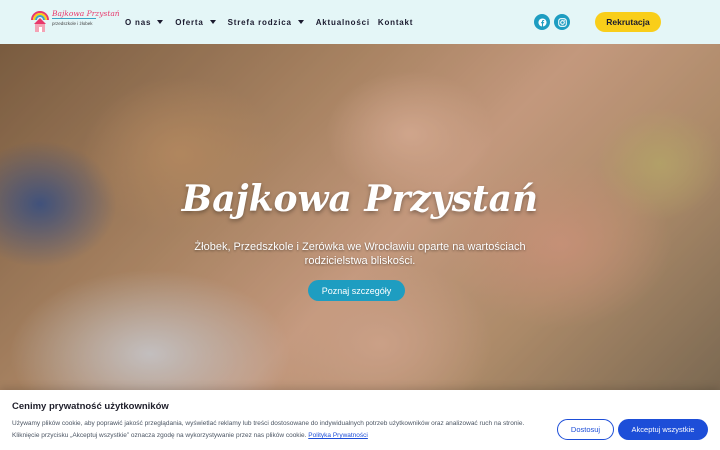 This screenshot has width=720, height=450. I want to click on logo-underline, so click(74, 18).